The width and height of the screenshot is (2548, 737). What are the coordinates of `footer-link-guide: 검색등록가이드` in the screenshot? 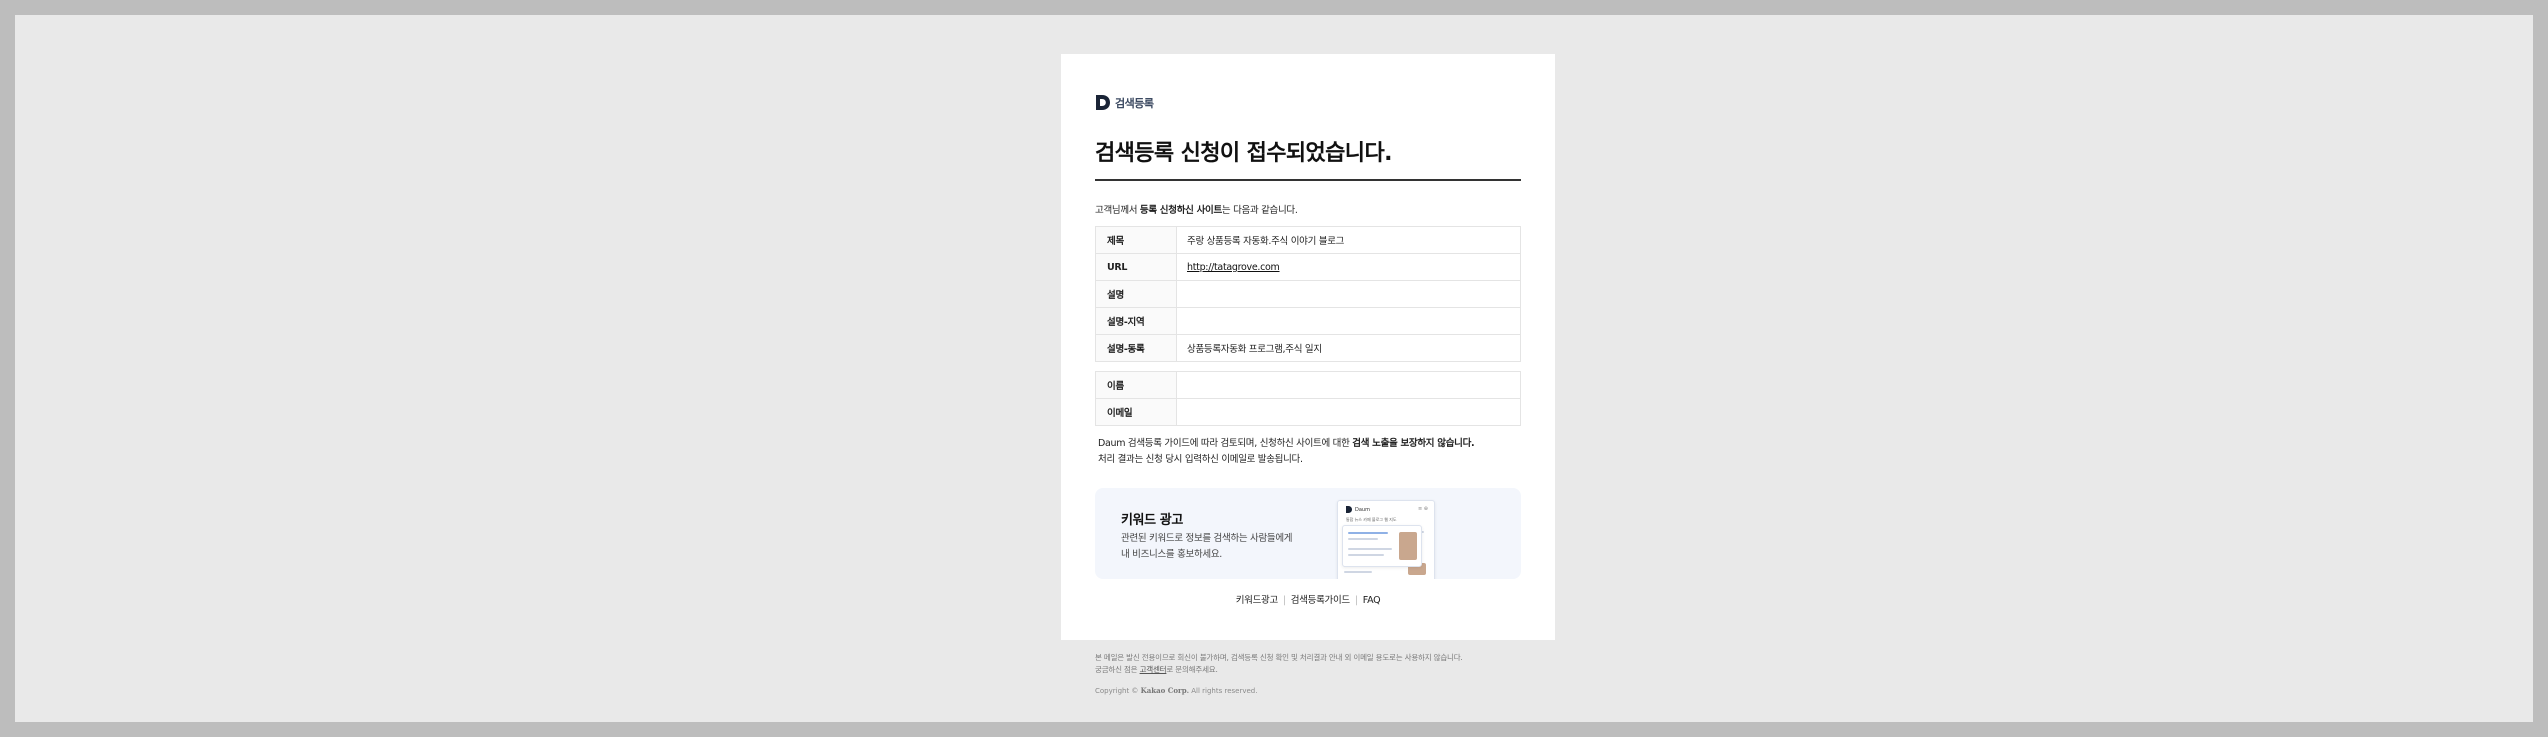 It's located at (1320, 600).